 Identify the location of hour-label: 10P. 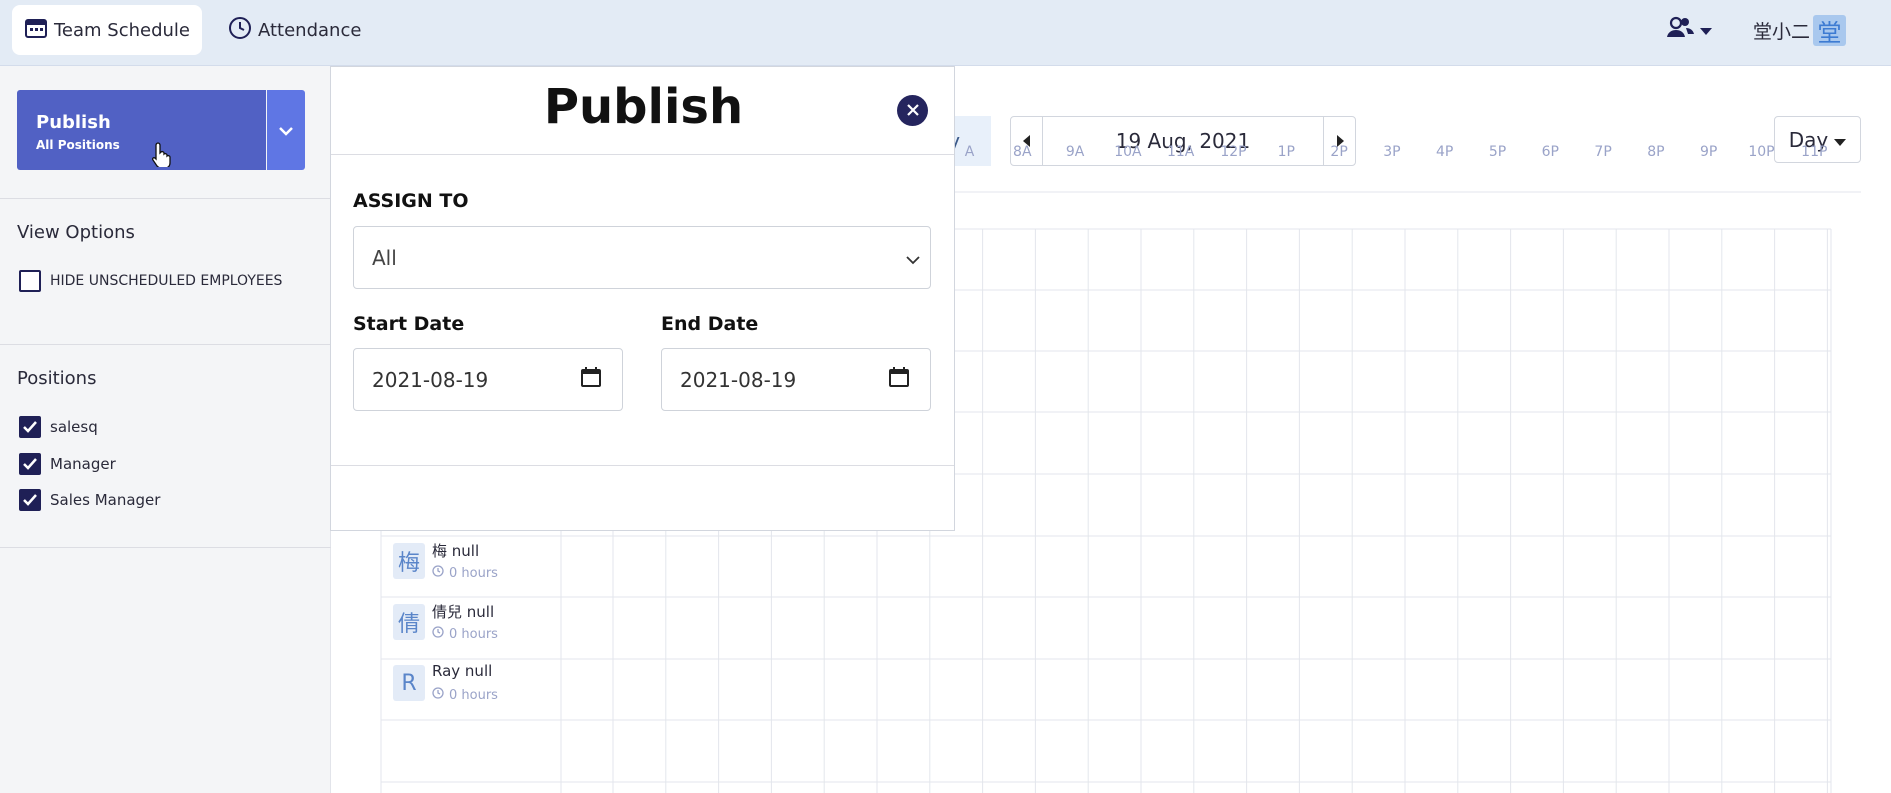
(1761, 152).